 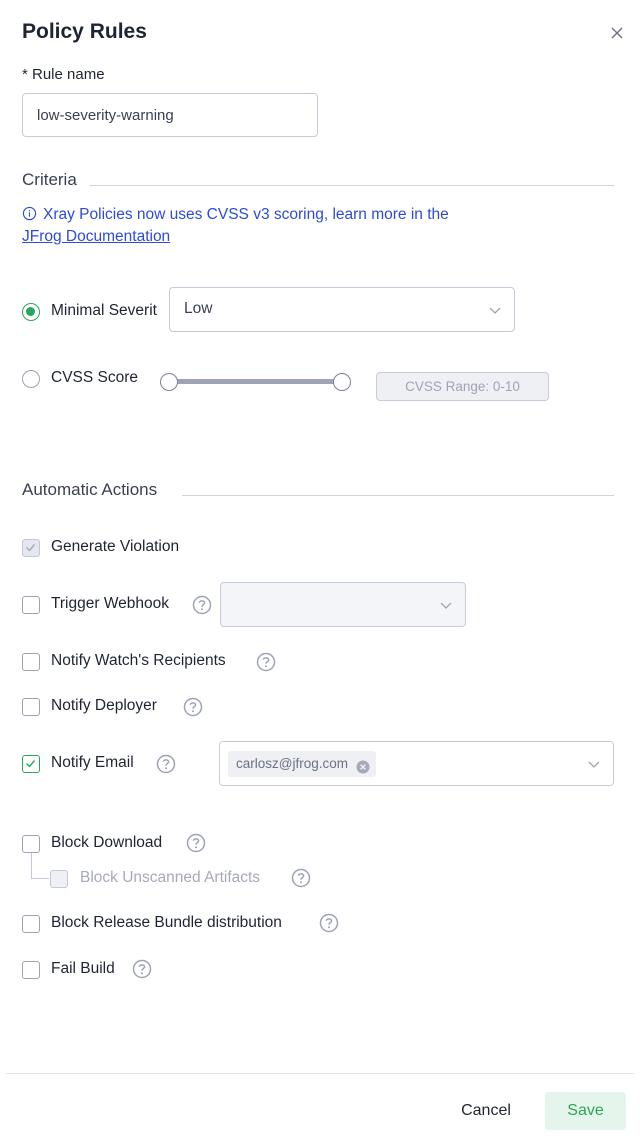 I want to click on cvss-range-input: CVSS Range: 0-10, so click(x=462, y=386).